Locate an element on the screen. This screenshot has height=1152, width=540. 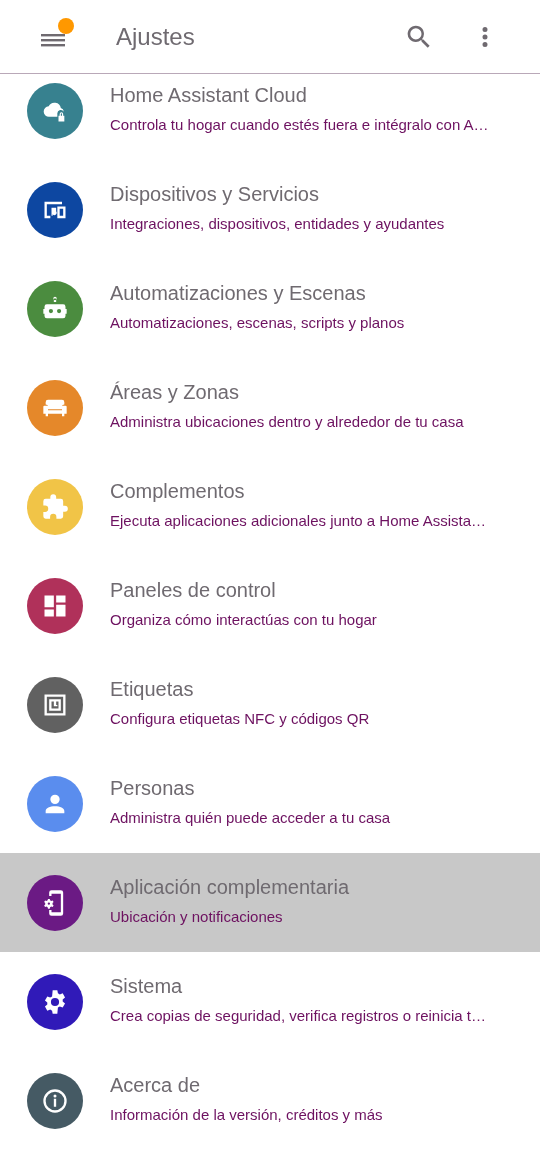
item-title: Sistema is located at coordinates (147, 986).